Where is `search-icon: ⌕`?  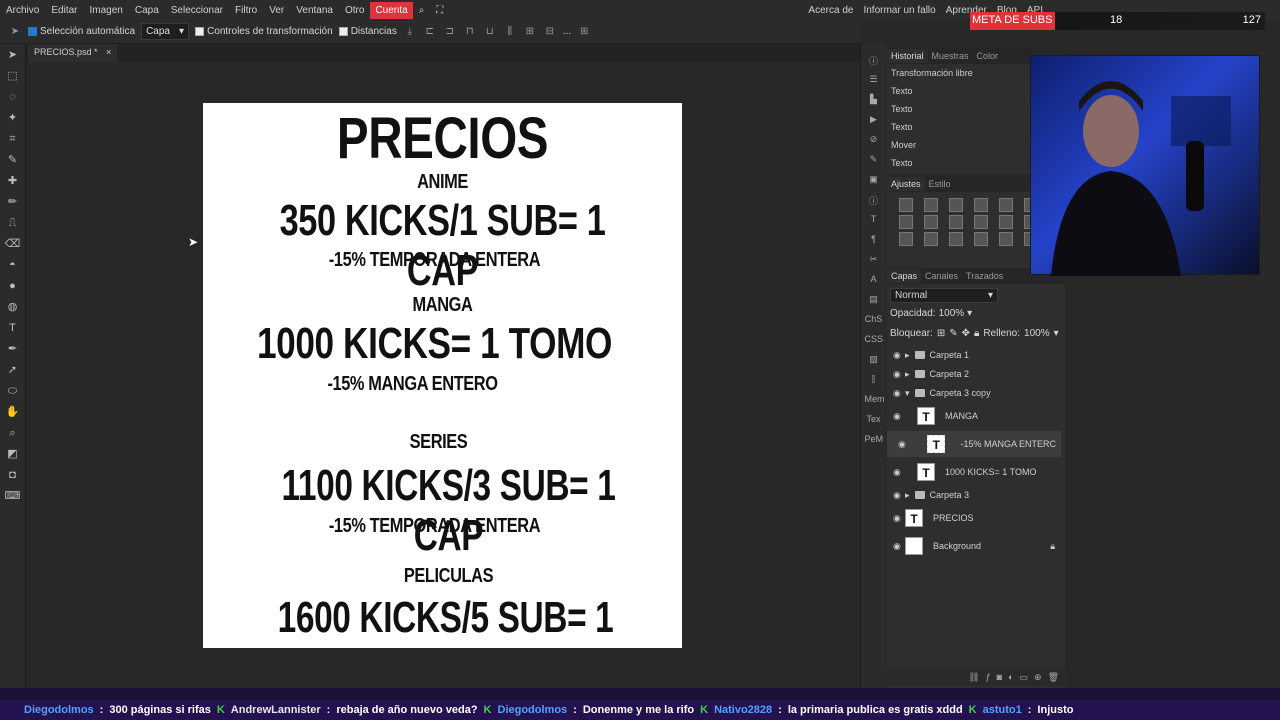
search-icon: ⌕ is located at coordinates (422, 10).